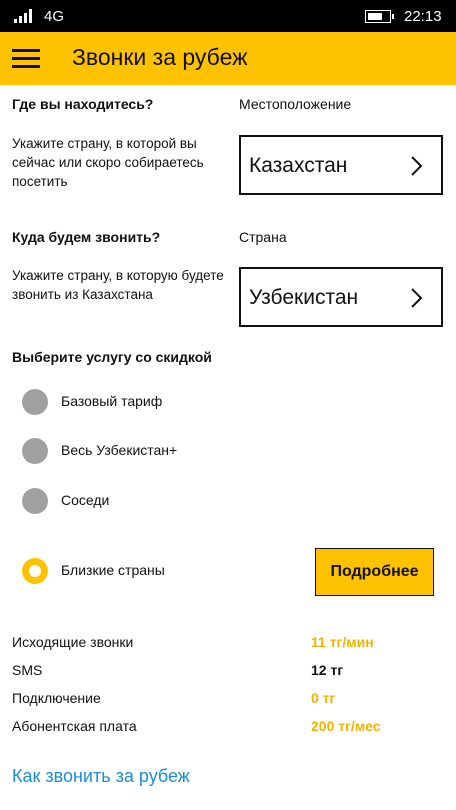 The image size is (456, 810). Describe the element at coordinates (160, 57) in the screenshot. I see `page-title: Звонки за рубеж` at that location.